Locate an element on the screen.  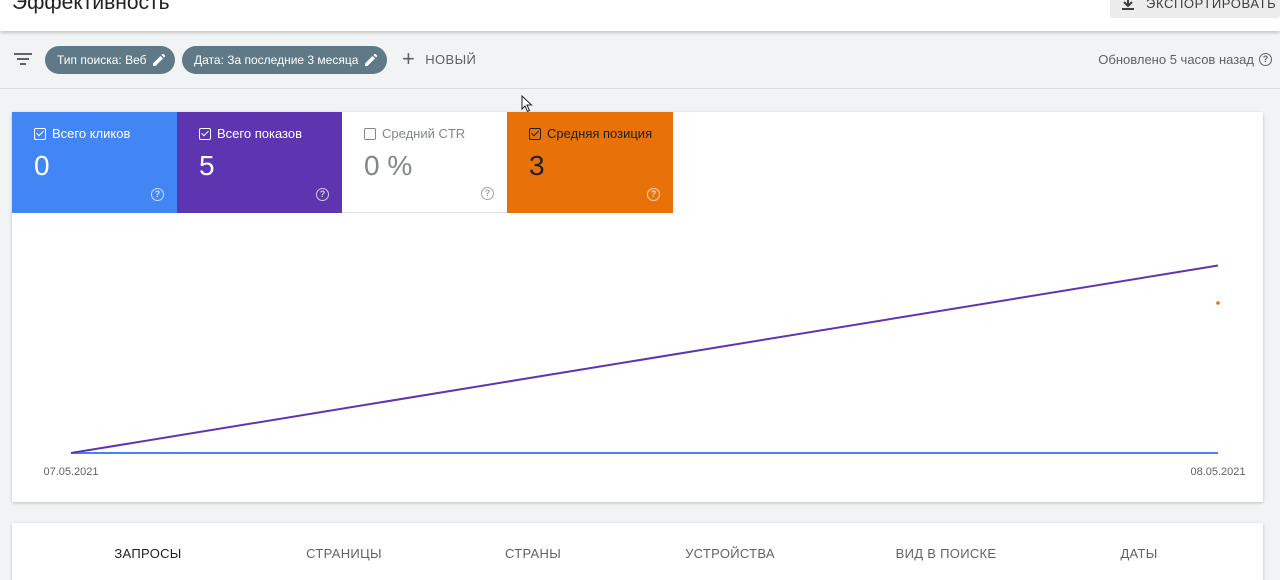
plus-icon: + is located at coordinates (409, 58).